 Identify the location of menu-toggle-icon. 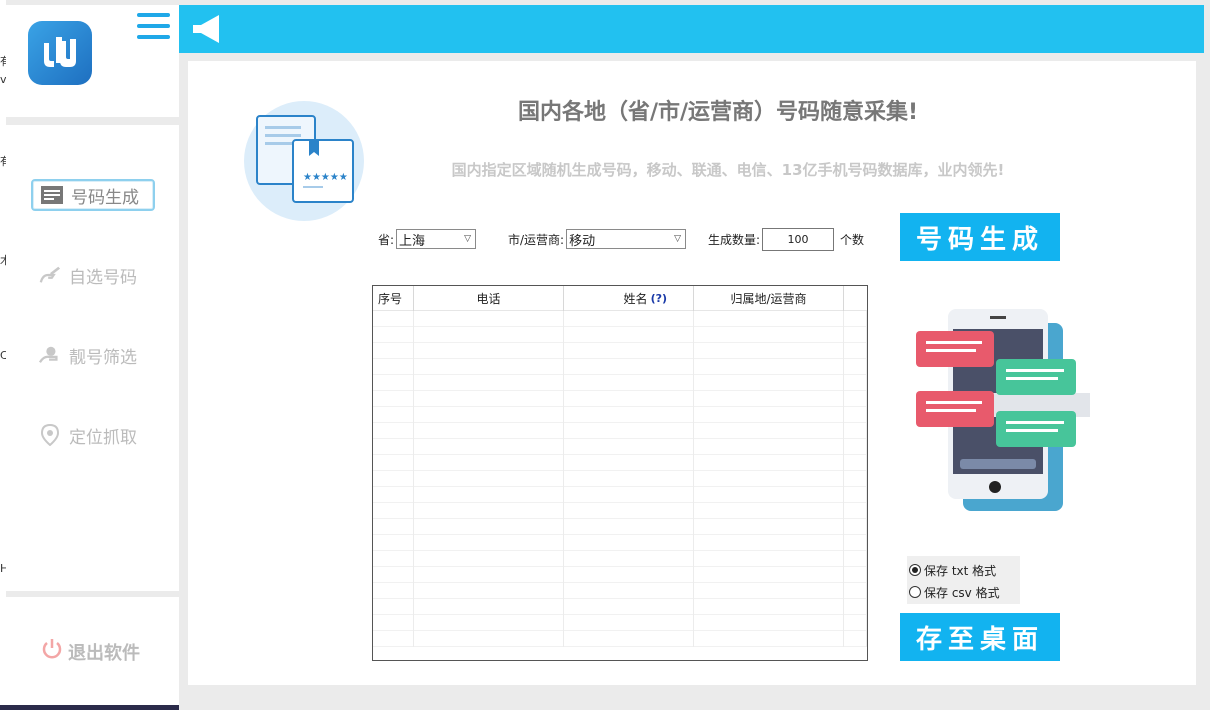
(153, 28).